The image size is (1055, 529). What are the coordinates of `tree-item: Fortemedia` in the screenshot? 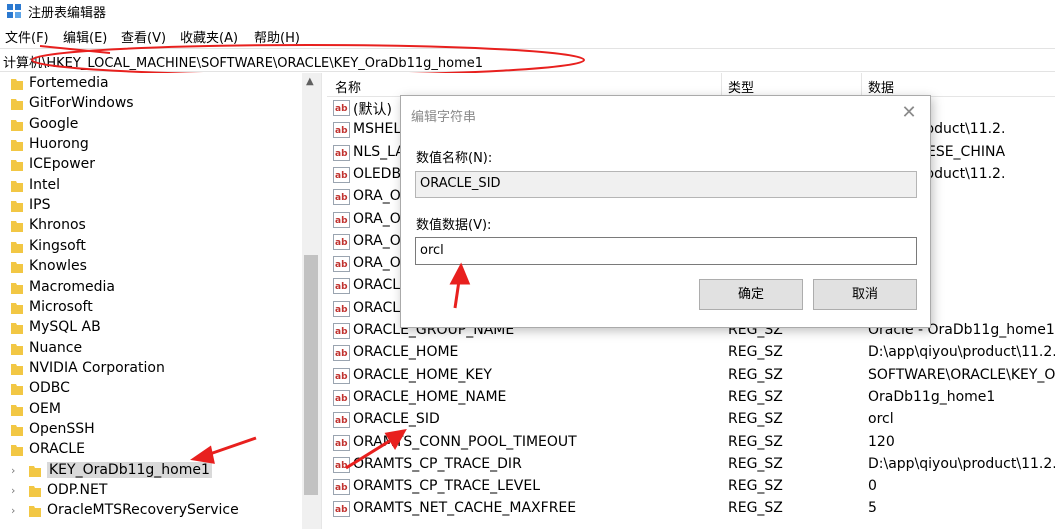 It's located at (151, 84).